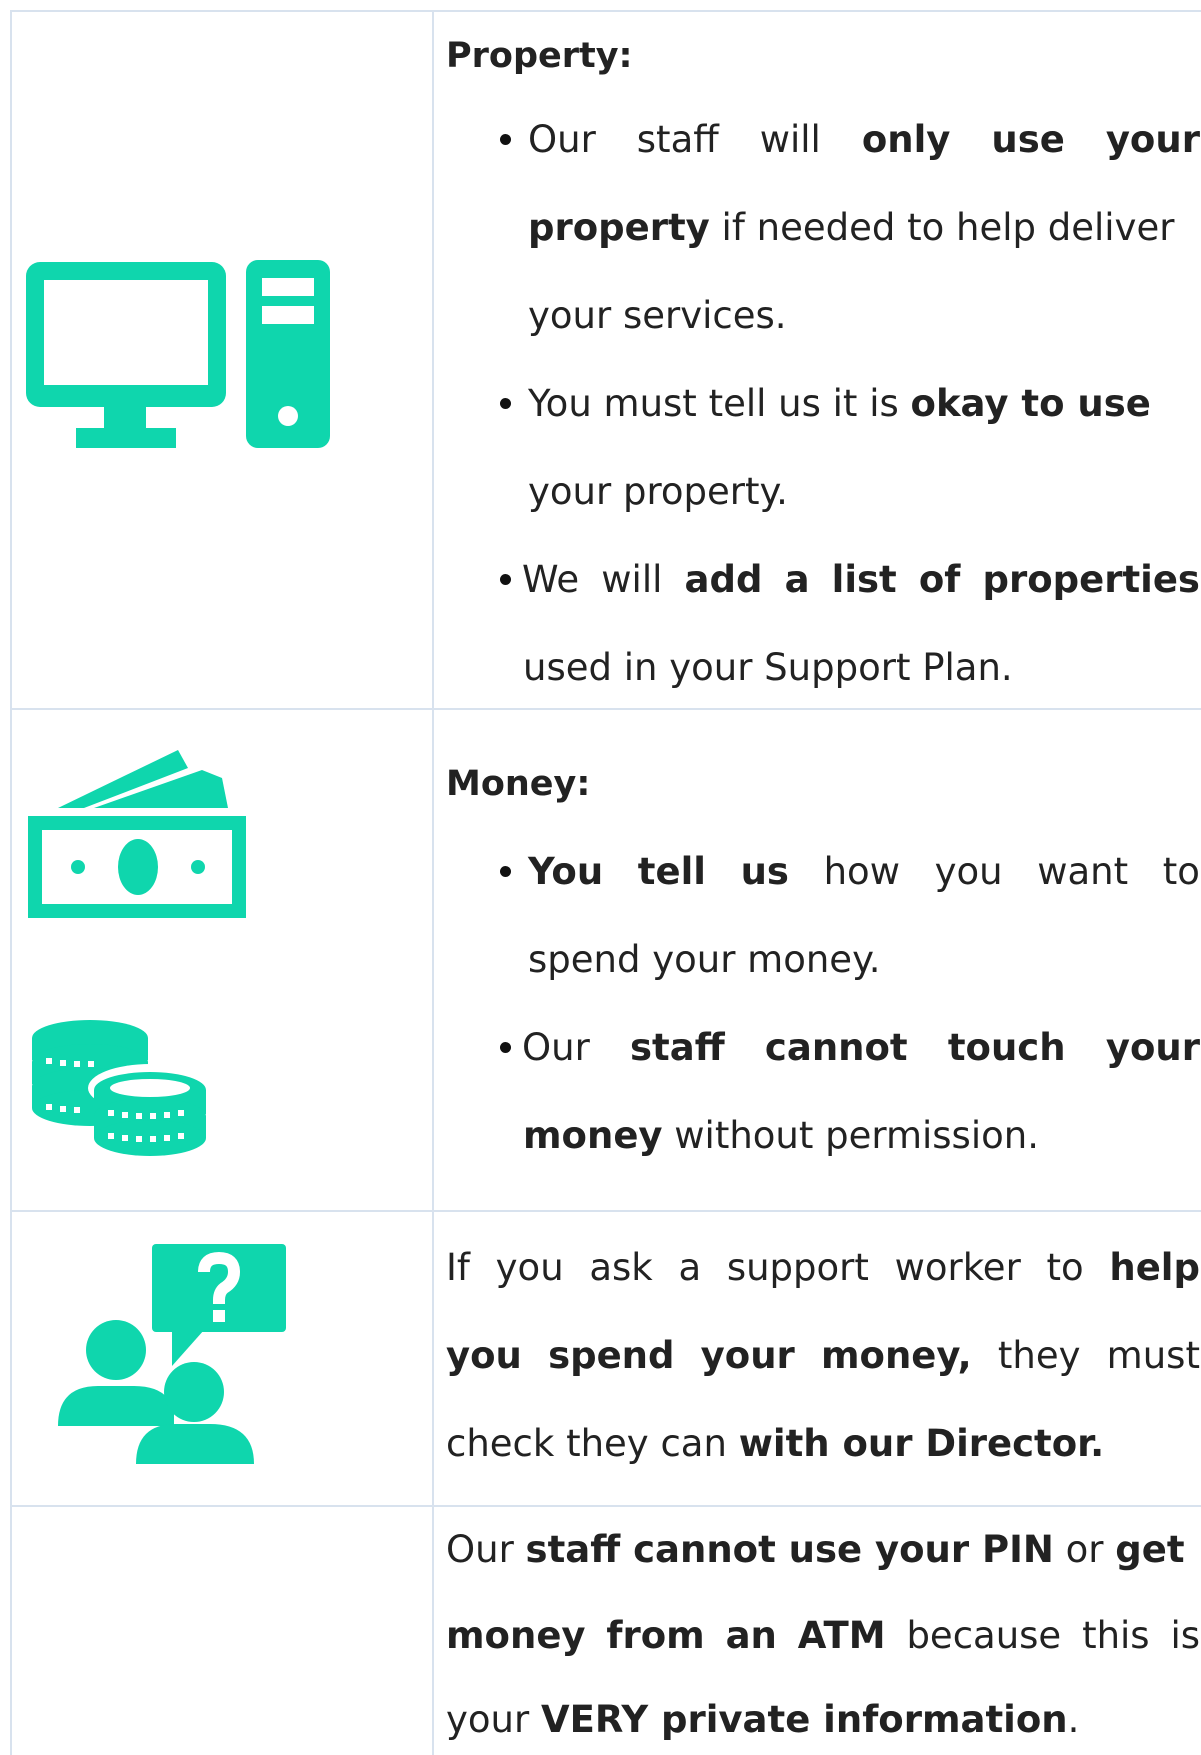  Describe the element at coordinates (120, 1088) in the screenshot. I see `coins-icon` at that location.